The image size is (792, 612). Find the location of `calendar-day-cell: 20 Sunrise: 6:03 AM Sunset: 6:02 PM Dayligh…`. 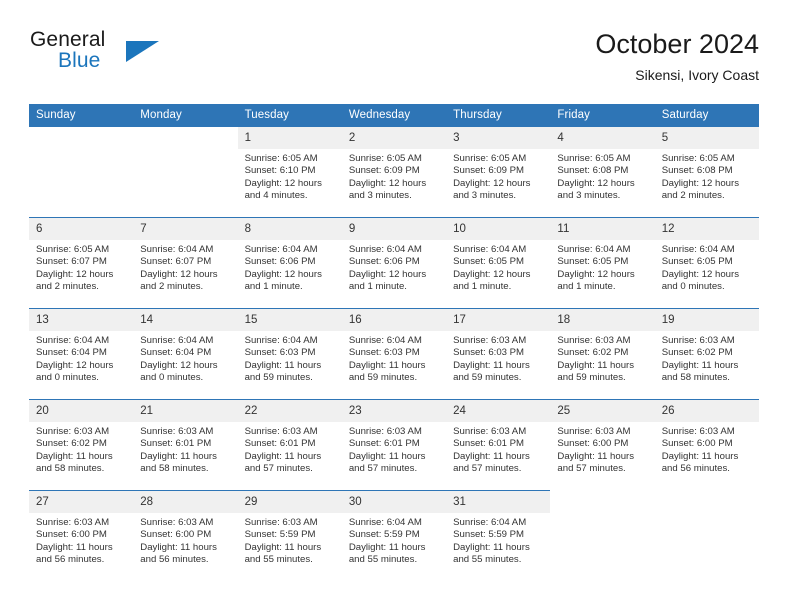

calendar-day-cell: 20 Sunrise: 6:03 AM Sunset: 6:02 PM Dayligh… is located at coordinates (81, 445).